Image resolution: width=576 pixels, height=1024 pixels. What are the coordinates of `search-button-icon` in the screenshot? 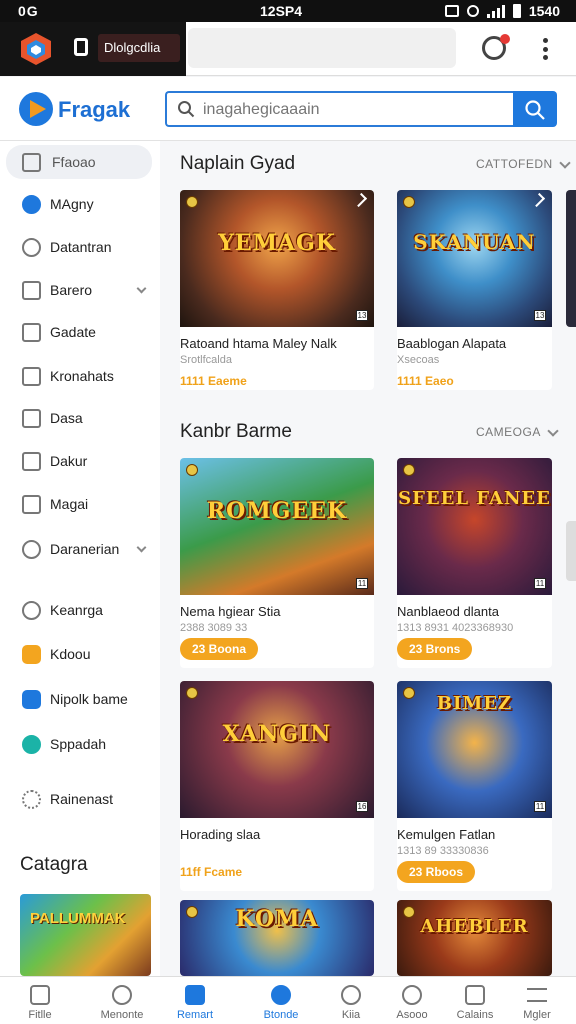 It's located at (535, 110).